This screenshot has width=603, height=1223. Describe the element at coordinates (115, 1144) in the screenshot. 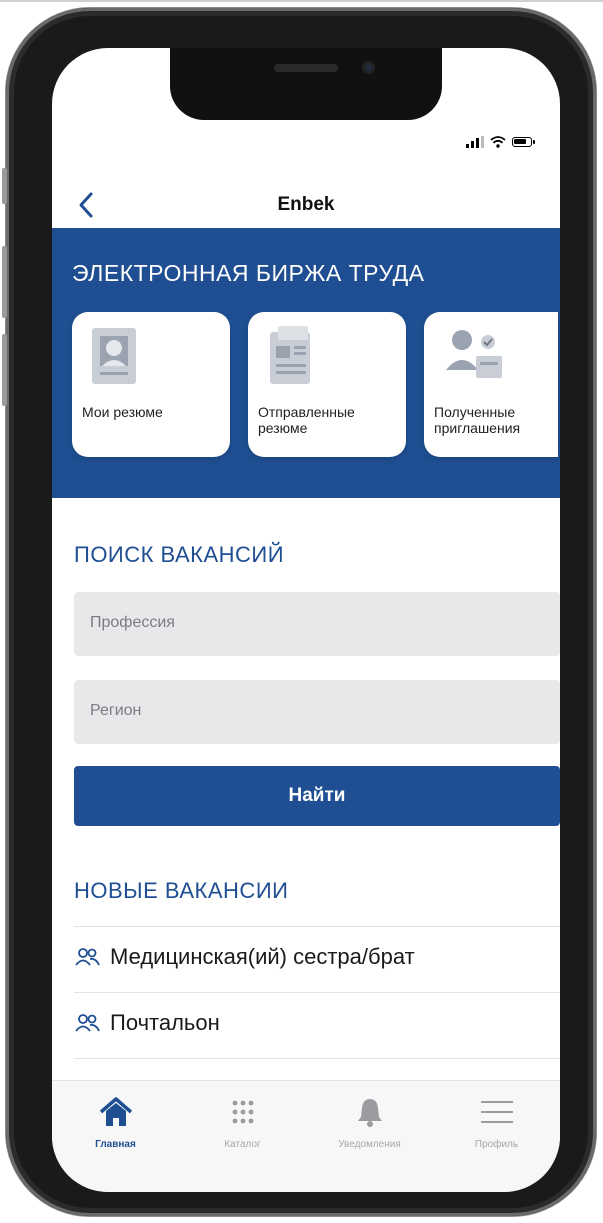

I see `tab-label: Главная` at that location.